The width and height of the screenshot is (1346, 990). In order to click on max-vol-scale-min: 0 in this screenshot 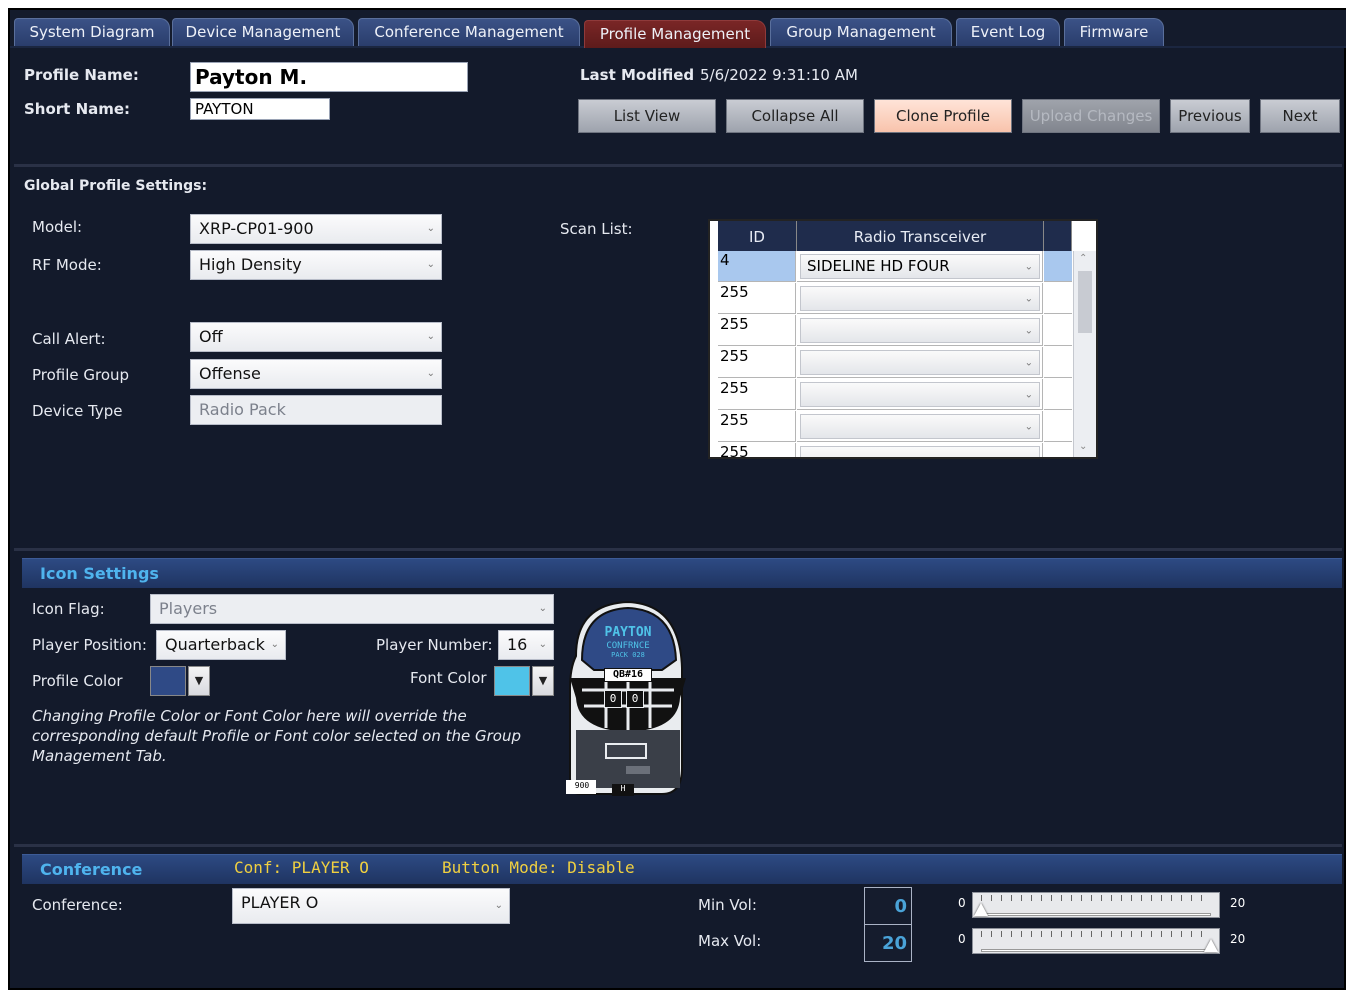, I will do `click(962, 939)`.